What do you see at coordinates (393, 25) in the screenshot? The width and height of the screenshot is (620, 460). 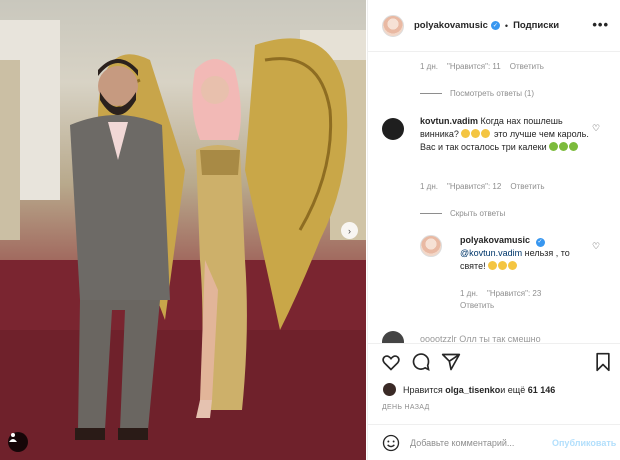 I see `author-avatar` at bounding box center [393, 25].